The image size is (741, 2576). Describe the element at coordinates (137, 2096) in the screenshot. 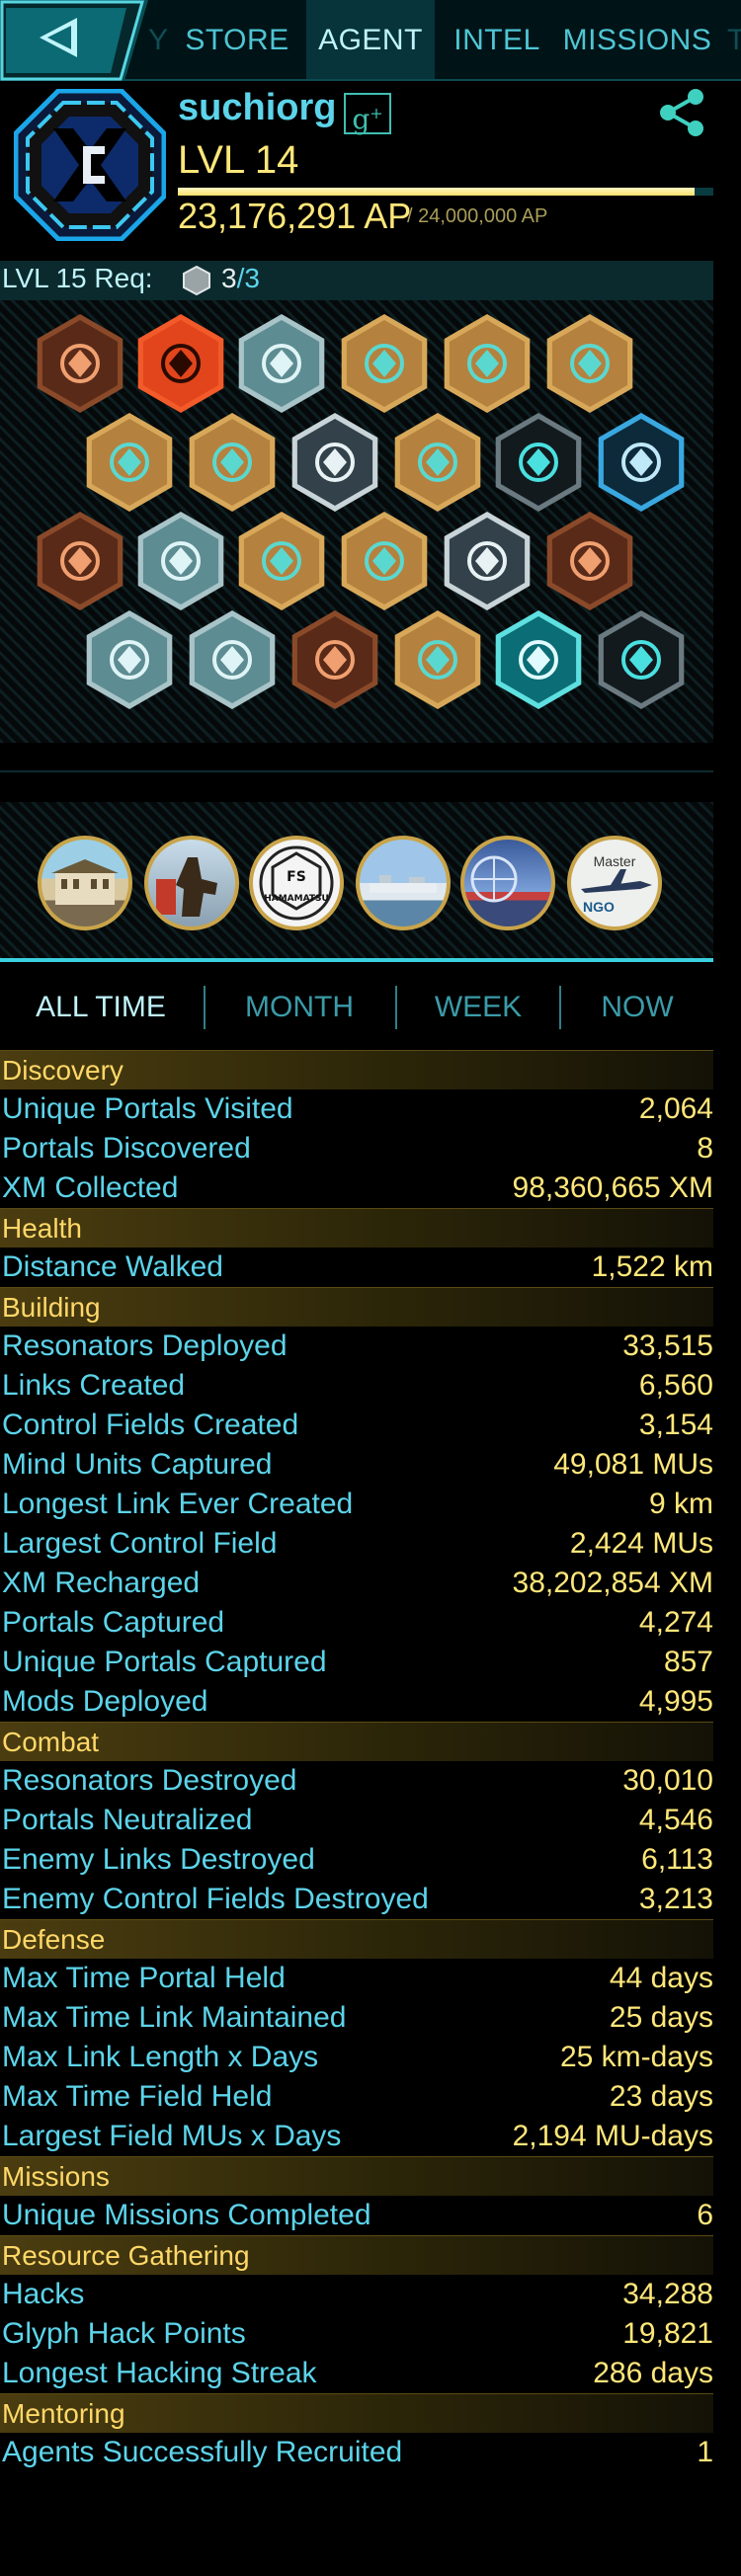

I see `stat-label: Max Time Field Held` at that location.